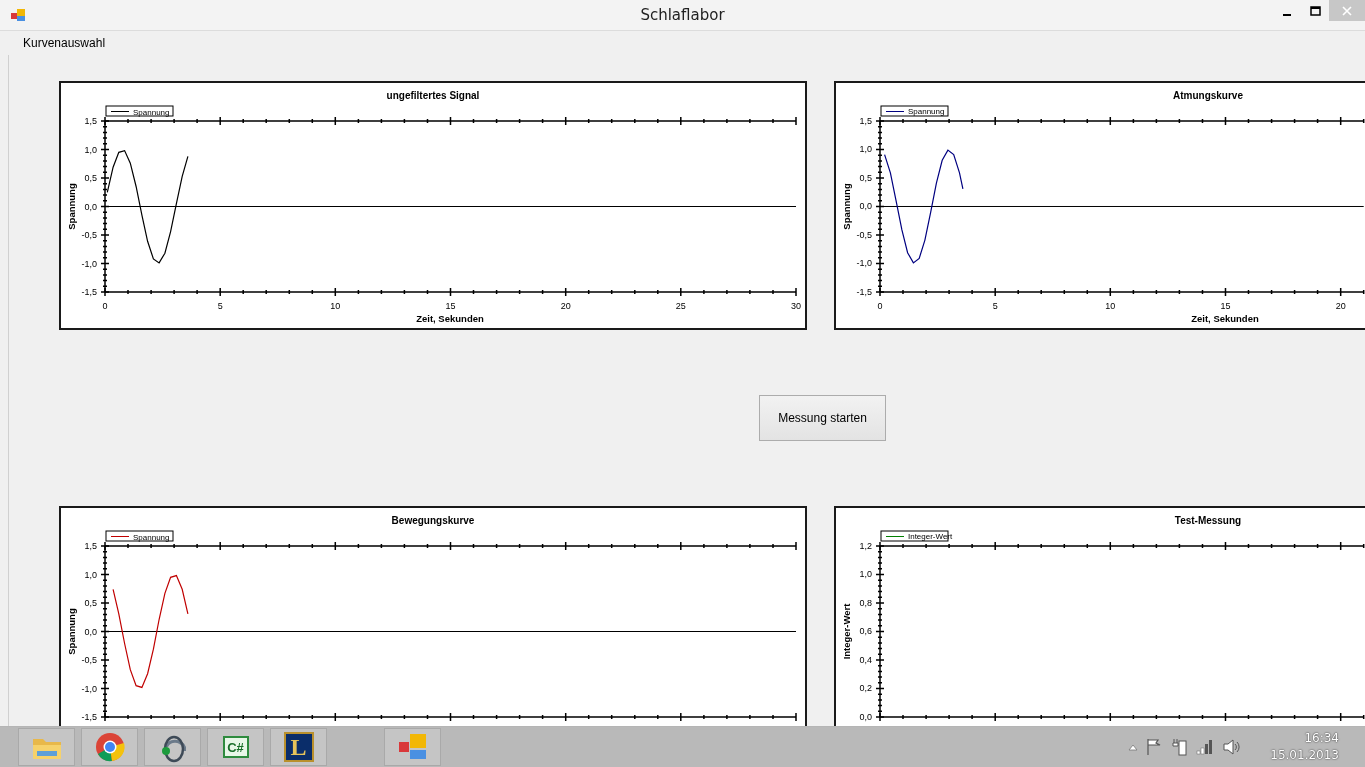 The image size is (1365, 767). I want to click on y-tick-label: 0,6, so click(865, 631).